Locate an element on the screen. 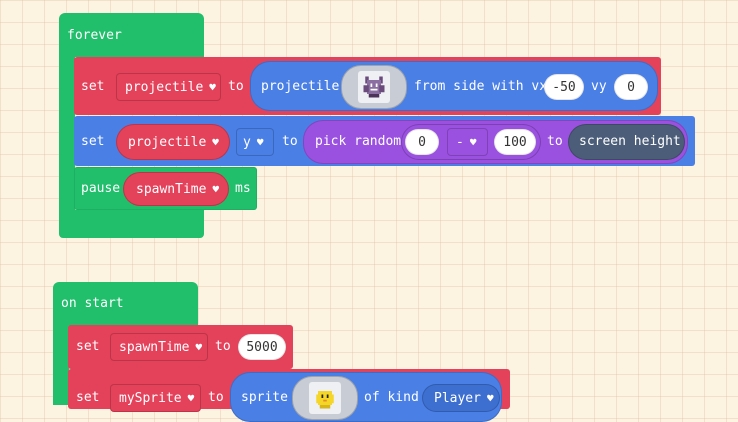  operator-dropdown: - ♥ is located at coordinates (467, 142).